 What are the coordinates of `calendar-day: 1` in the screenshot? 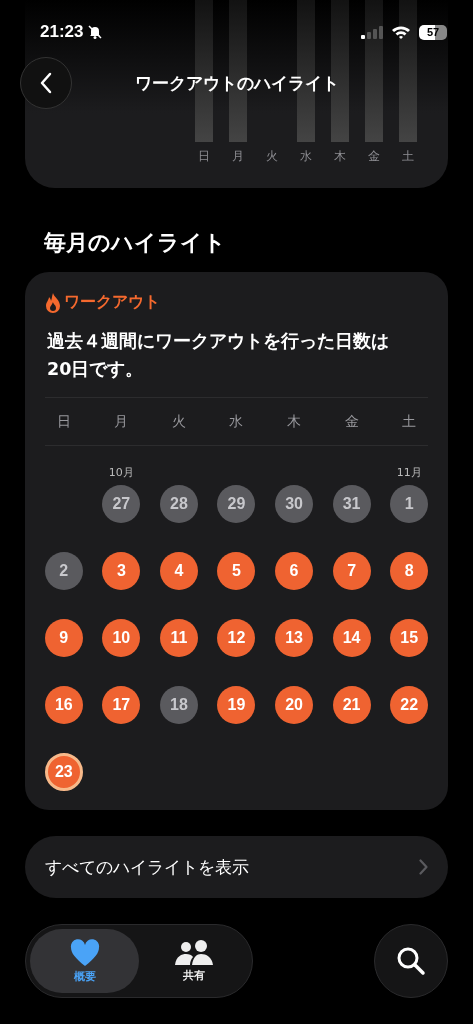 It's located at (409, 504).